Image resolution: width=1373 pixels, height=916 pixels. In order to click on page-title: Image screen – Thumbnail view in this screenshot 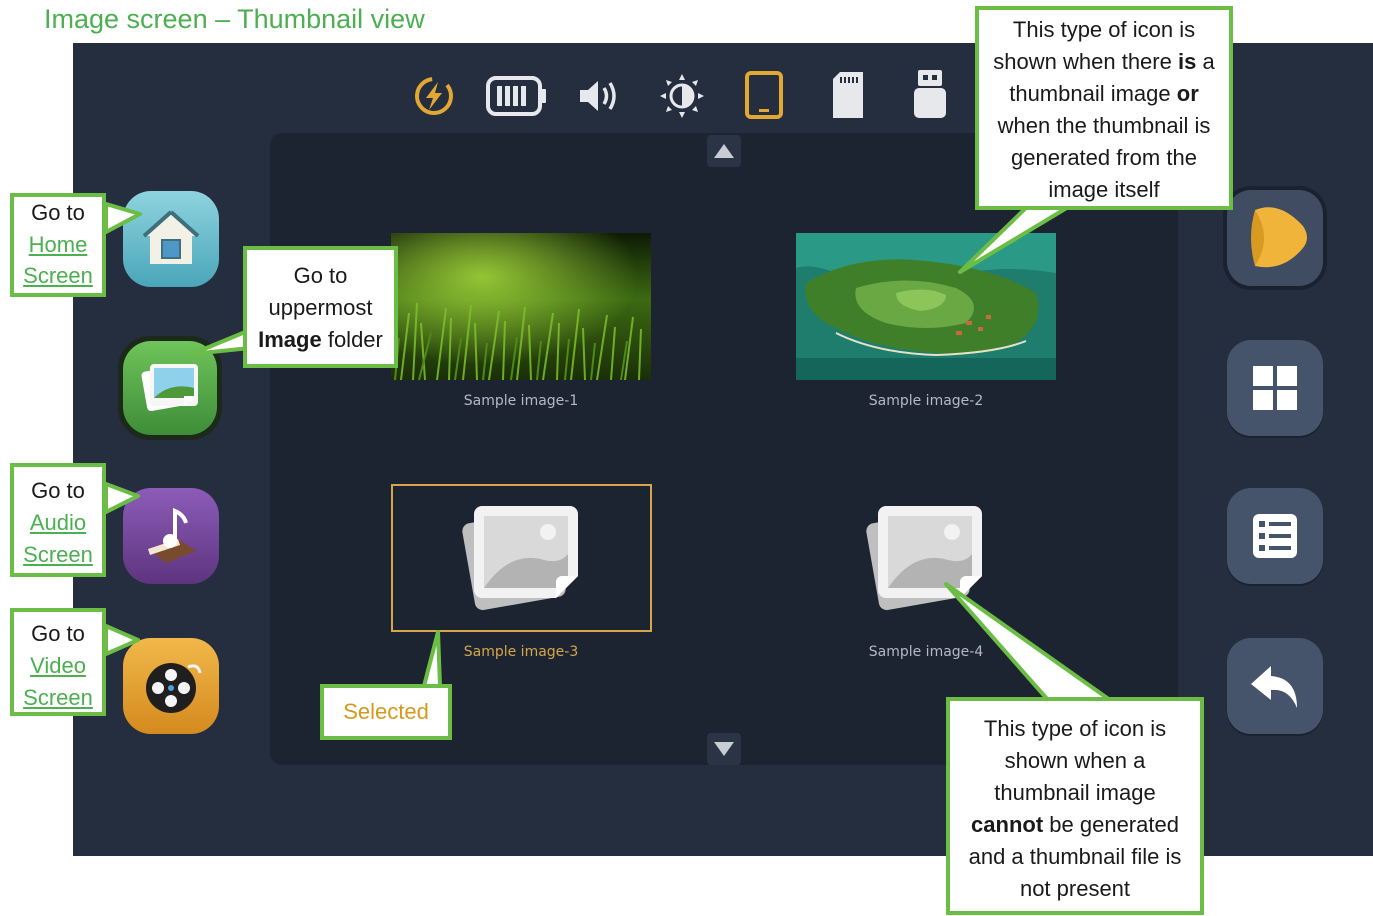, I will do `click(234, 19)`.